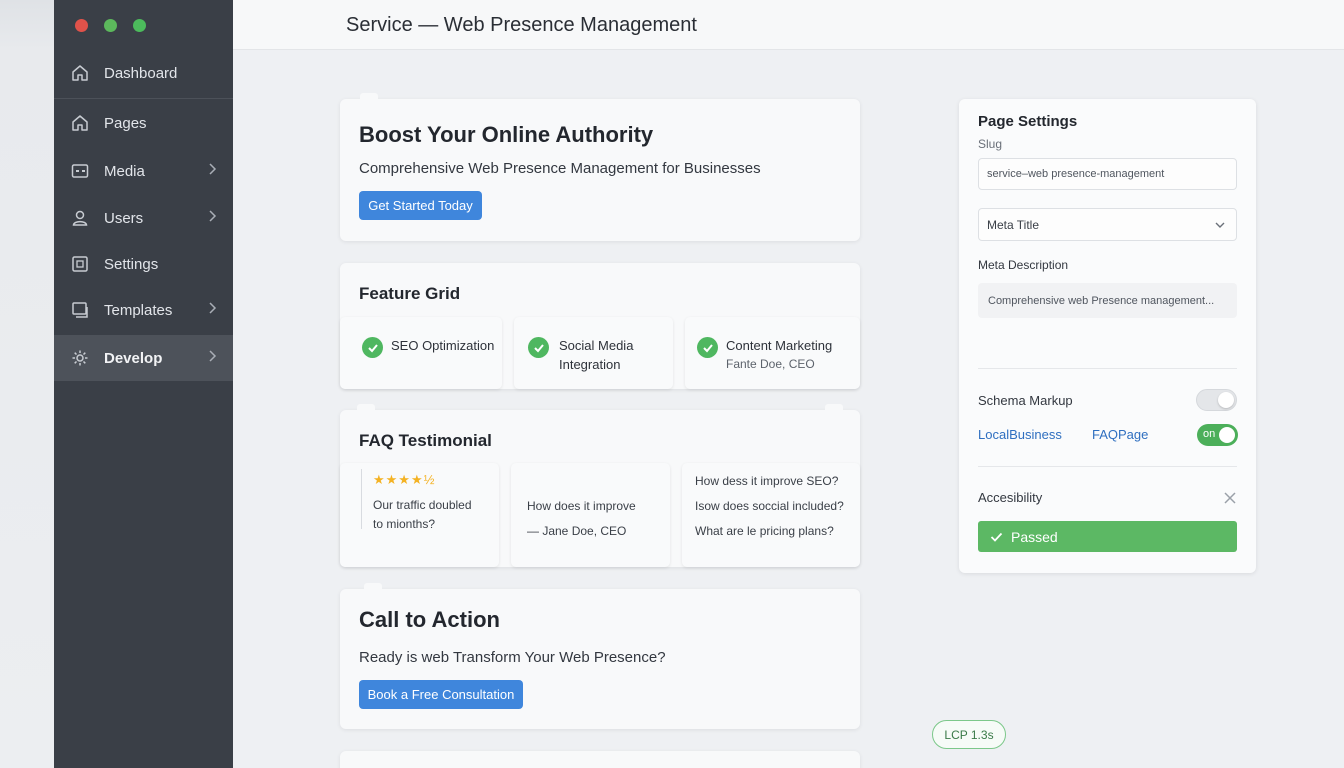 The height and width of the screenshot is (768, 1344). I want to click on testimonial-text: How does it improve, so click(581, 506).